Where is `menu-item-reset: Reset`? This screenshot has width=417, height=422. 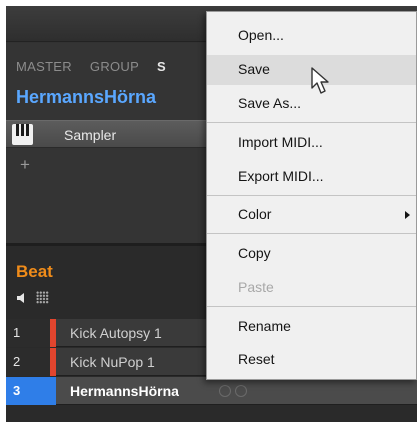 menu-item-reset: Reset is located at coordinates (311, 360).